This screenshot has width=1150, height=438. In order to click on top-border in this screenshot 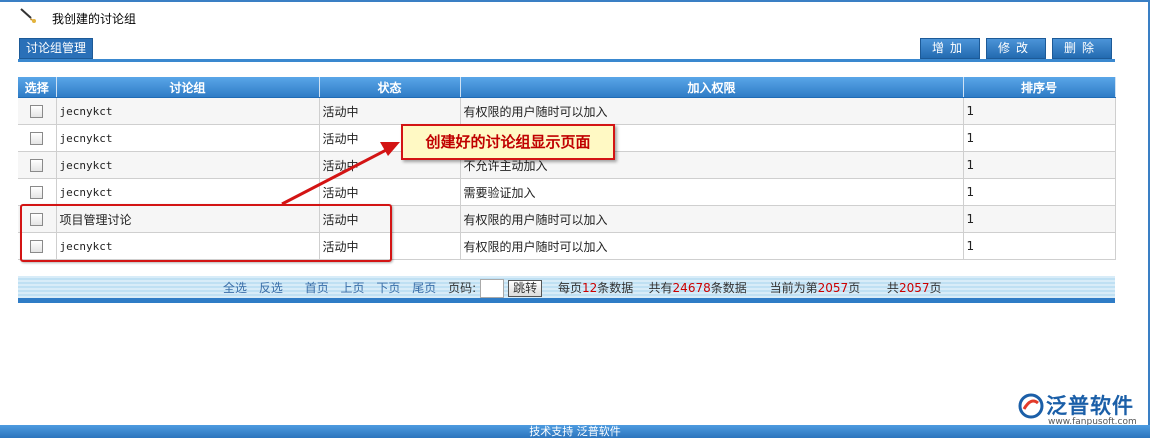, I will do `click(575, 1)`.